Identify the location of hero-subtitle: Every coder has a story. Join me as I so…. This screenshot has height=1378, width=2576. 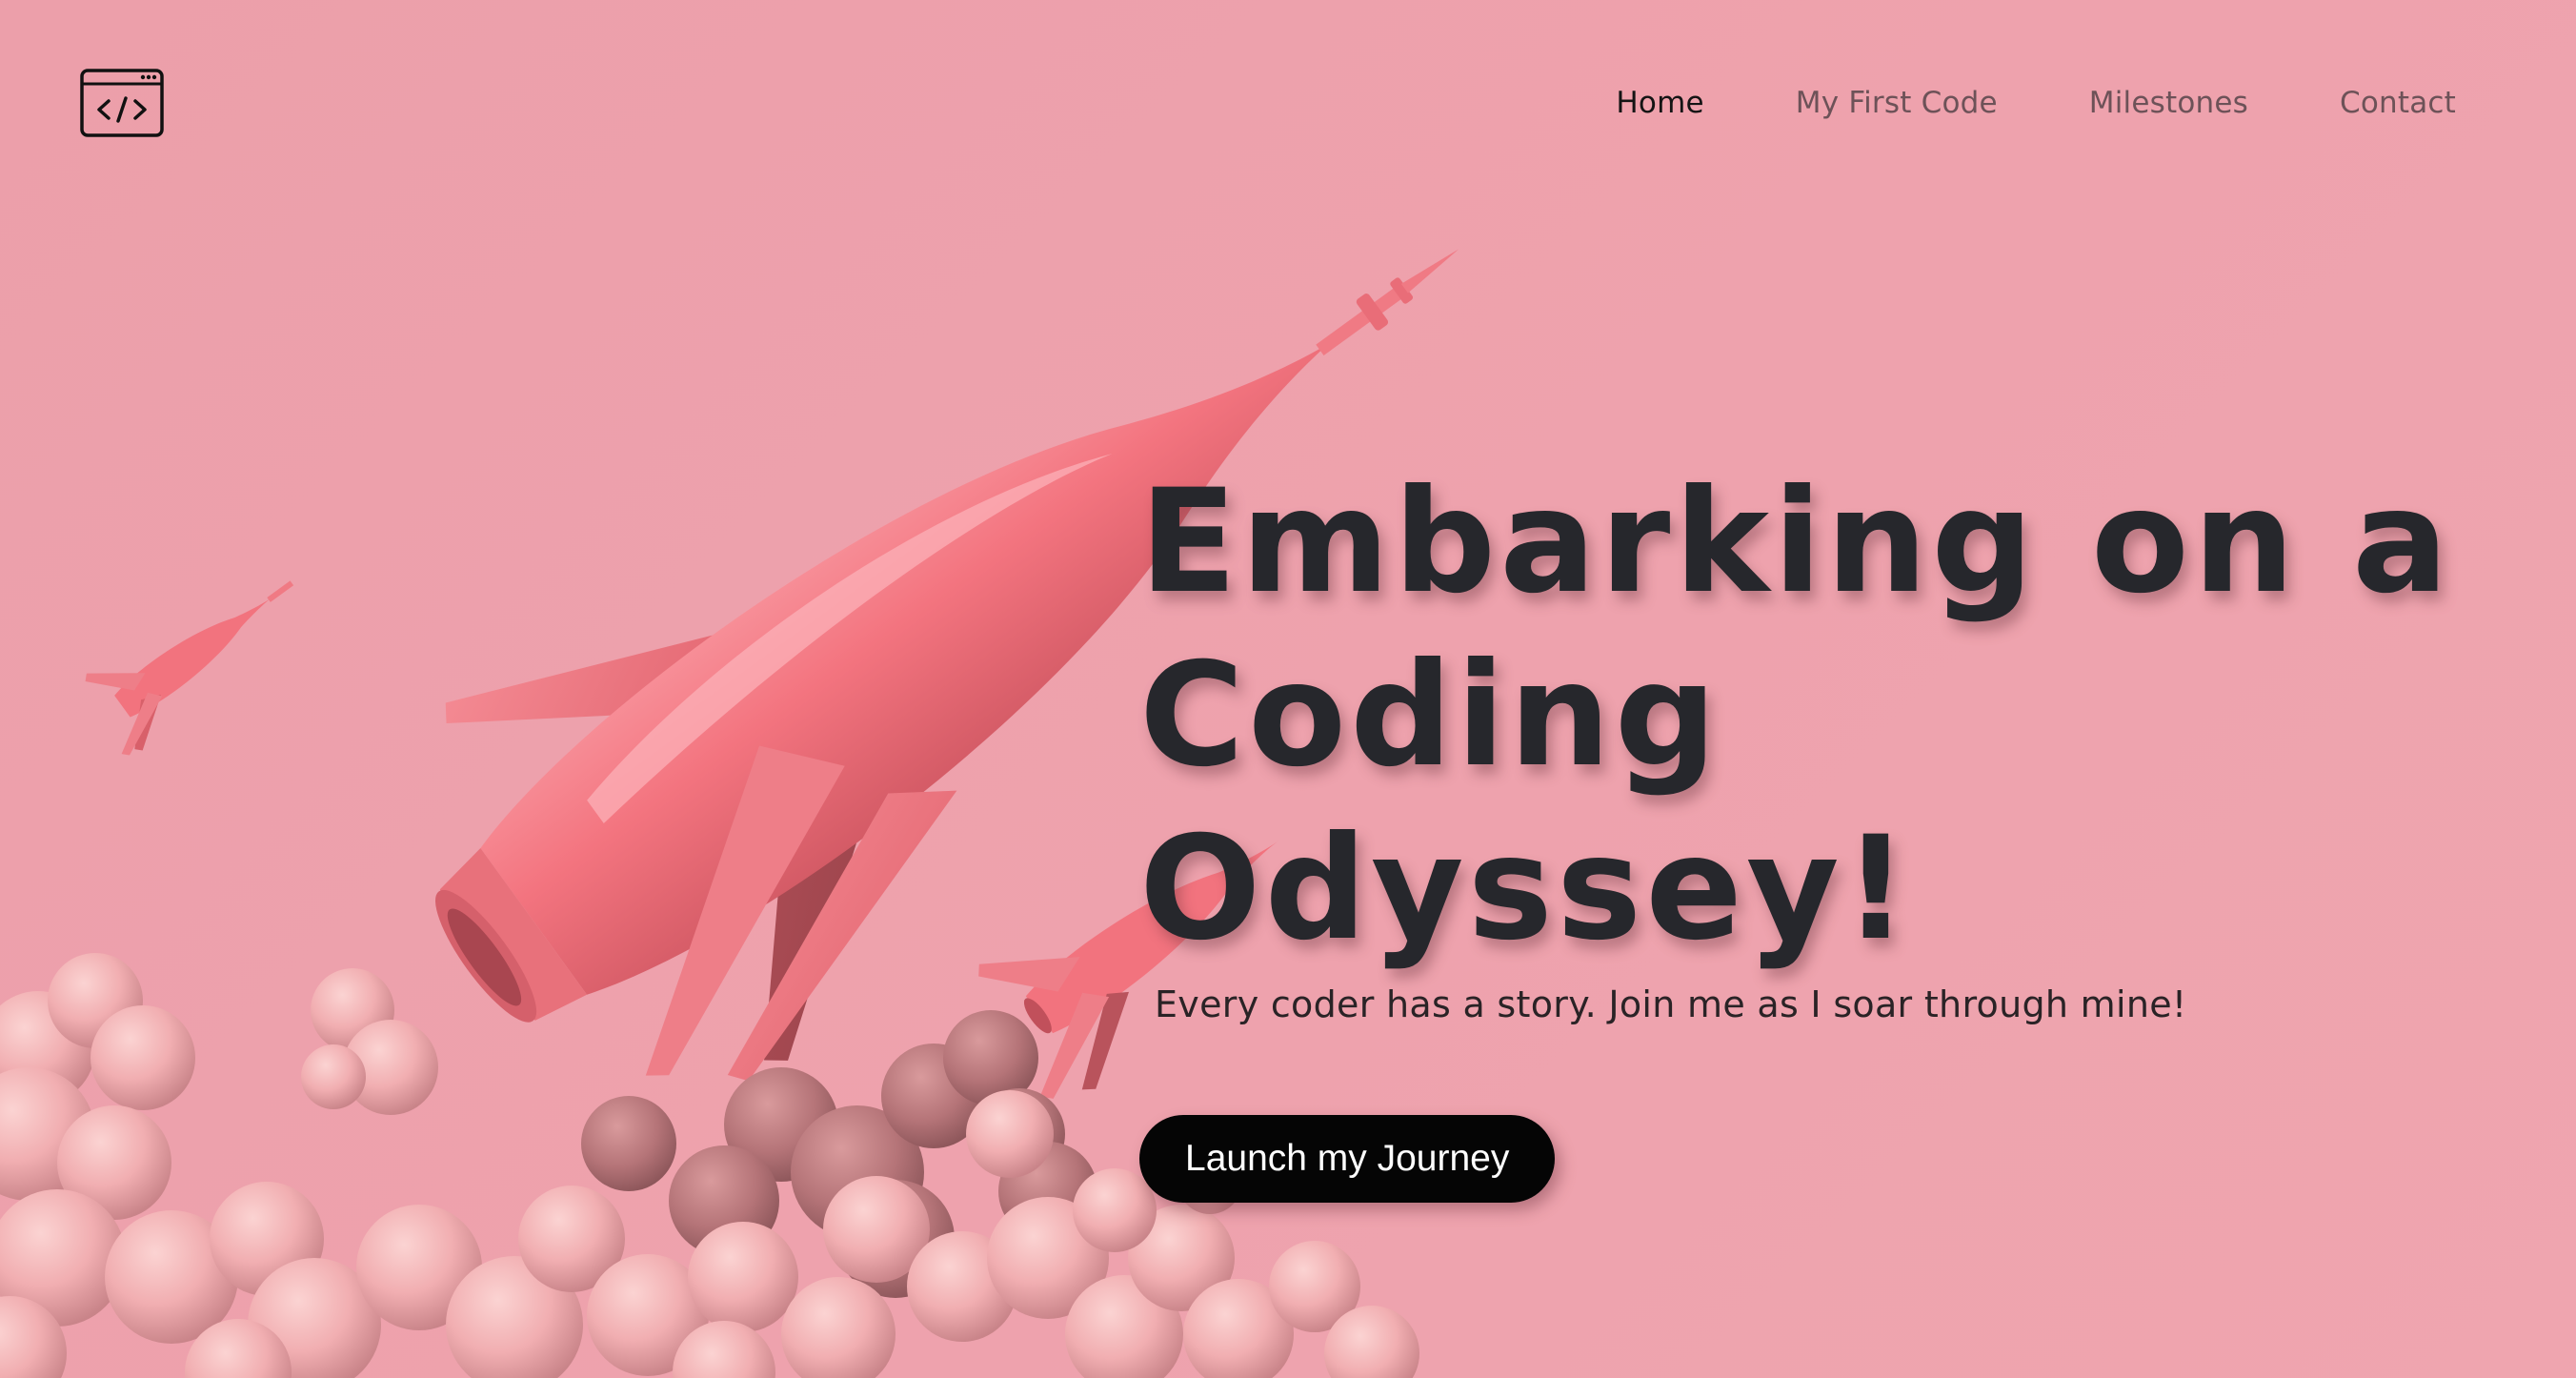
(1671, 1004).